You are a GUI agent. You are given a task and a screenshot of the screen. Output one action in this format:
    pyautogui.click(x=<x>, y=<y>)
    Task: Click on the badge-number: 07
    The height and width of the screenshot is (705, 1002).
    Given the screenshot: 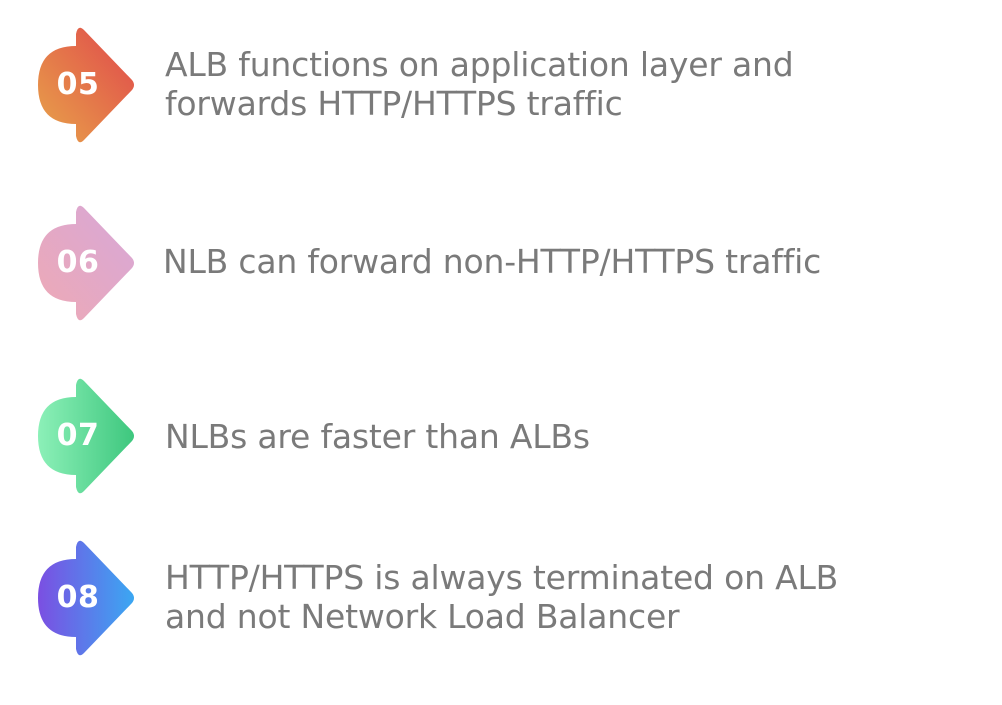 What is the action you would take?
    pyautogui.click(x=78, y=435)
    